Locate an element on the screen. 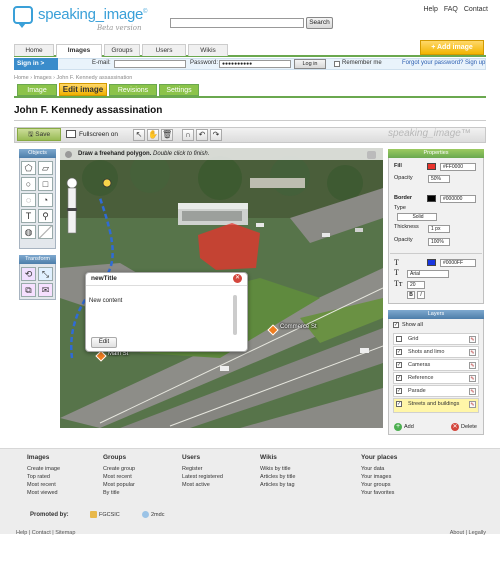 The height and width of the screenshot is (571, 500). signup-link: Sign up is located at coordinates (475, 63).